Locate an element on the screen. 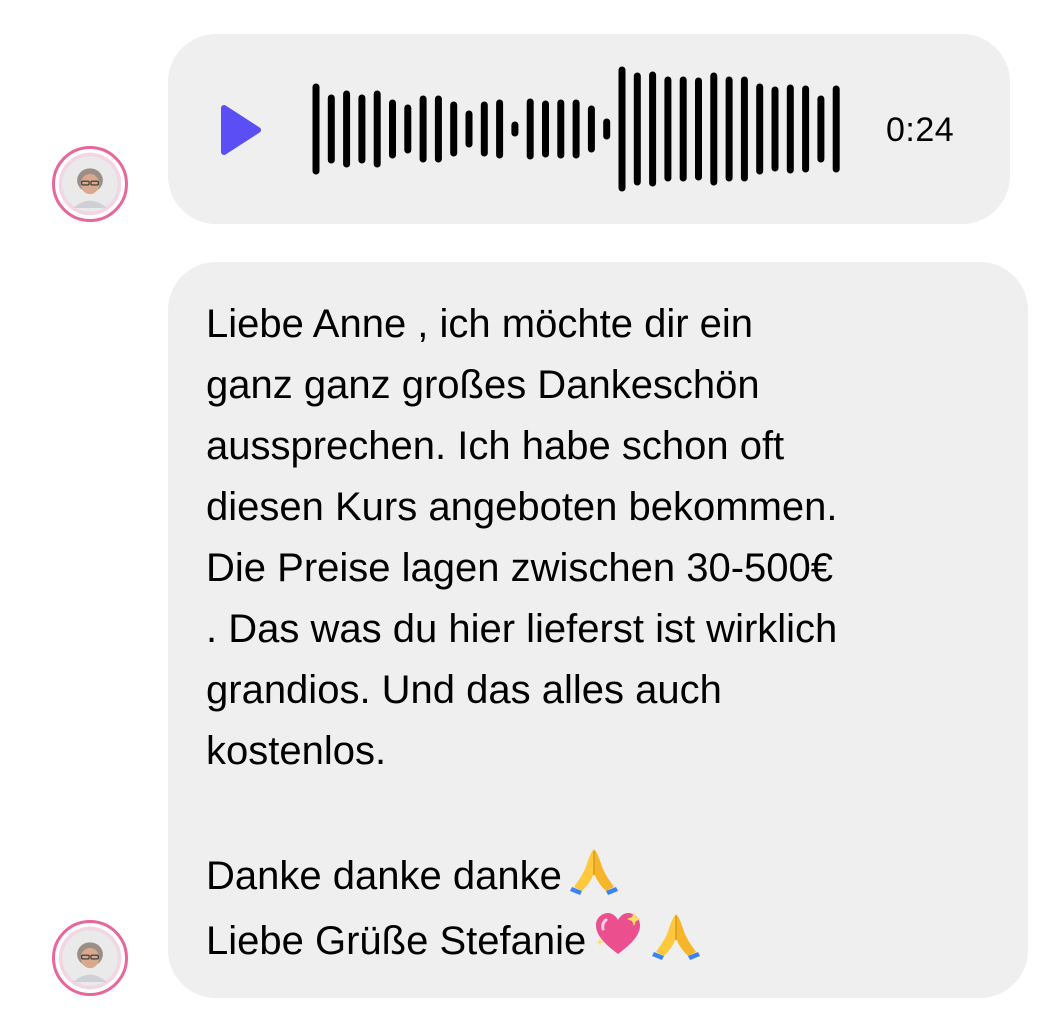 This screenshot has width=1057, height=1023. voice-duration: 0:24 is located at coordinates (920, 130).